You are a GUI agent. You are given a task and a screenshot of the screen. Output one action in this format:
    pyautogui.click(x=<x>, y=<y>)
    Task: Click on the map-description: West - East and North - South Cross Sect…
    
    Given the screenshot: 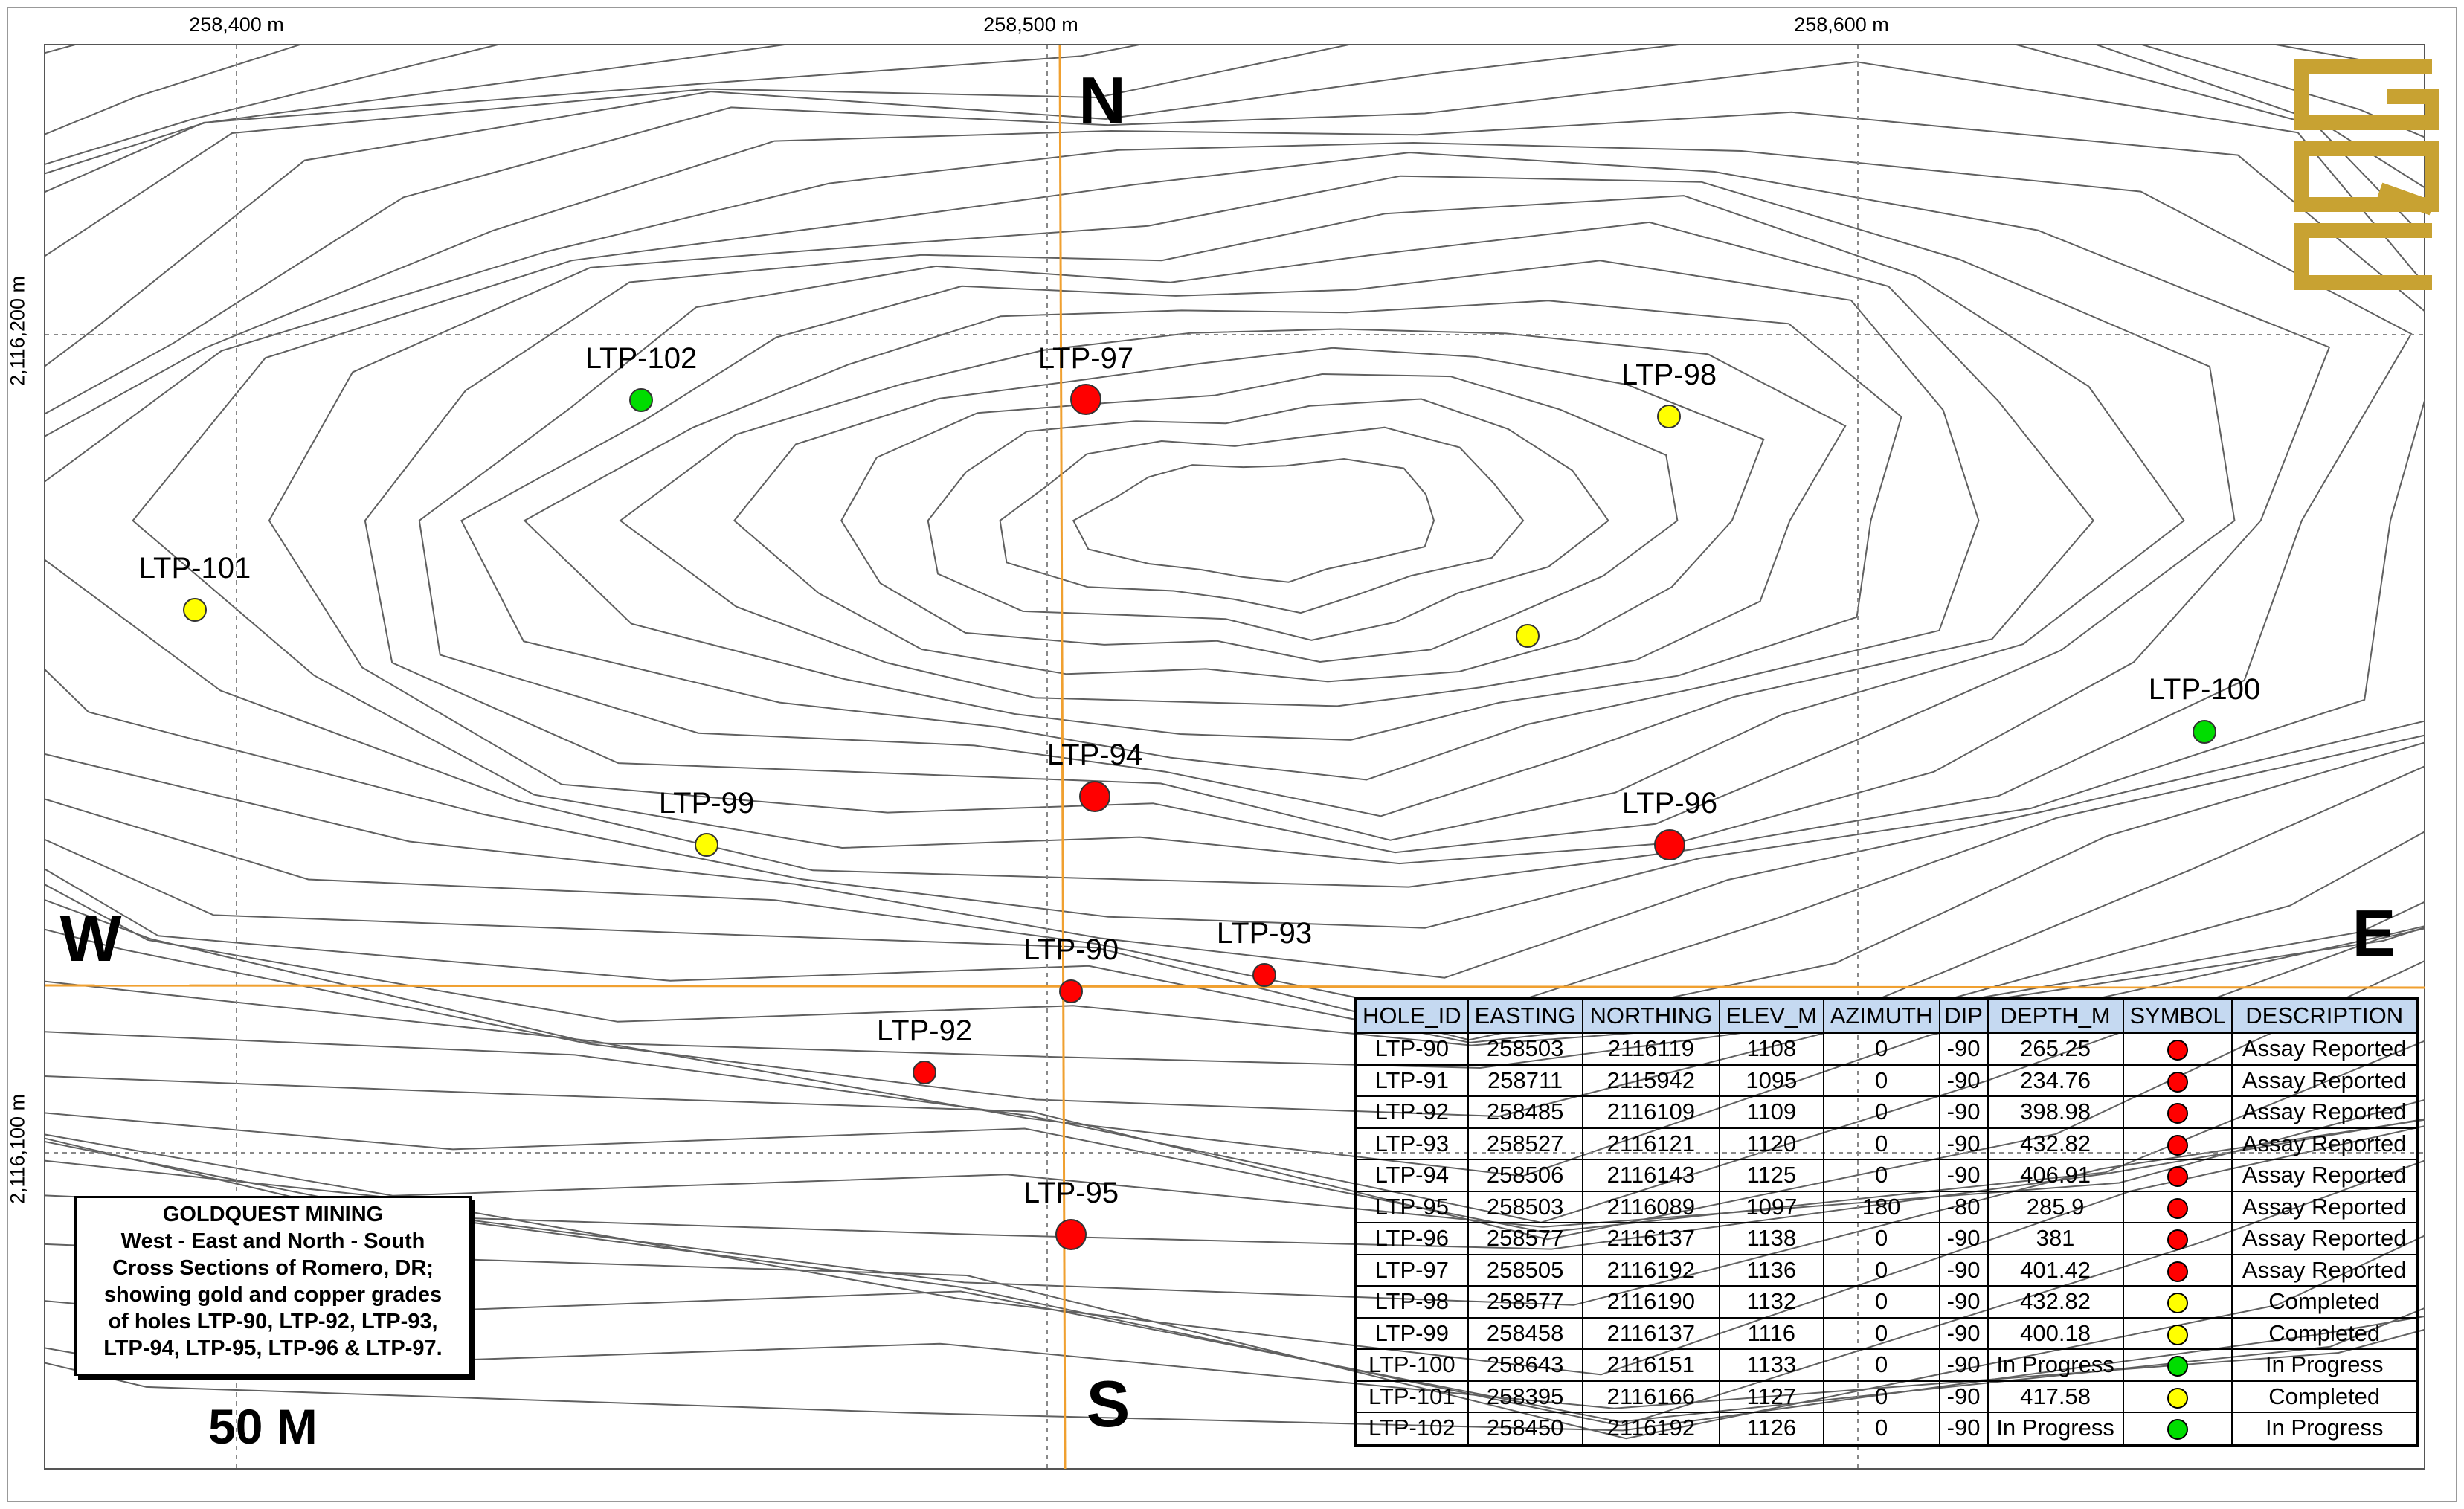 What is the action you would take?
    pyautogui.click(x=273, y=1294)
    